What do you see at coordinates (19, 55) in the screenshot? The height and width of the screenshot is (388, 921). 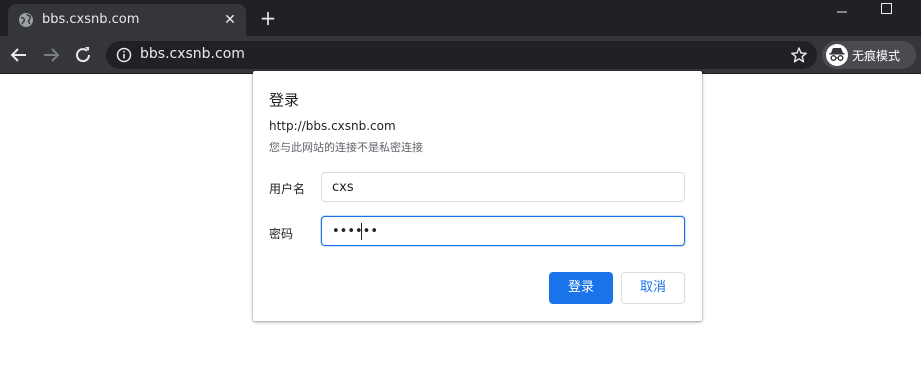 I see `back-arrow-icon` at bounding box center [19, 55].